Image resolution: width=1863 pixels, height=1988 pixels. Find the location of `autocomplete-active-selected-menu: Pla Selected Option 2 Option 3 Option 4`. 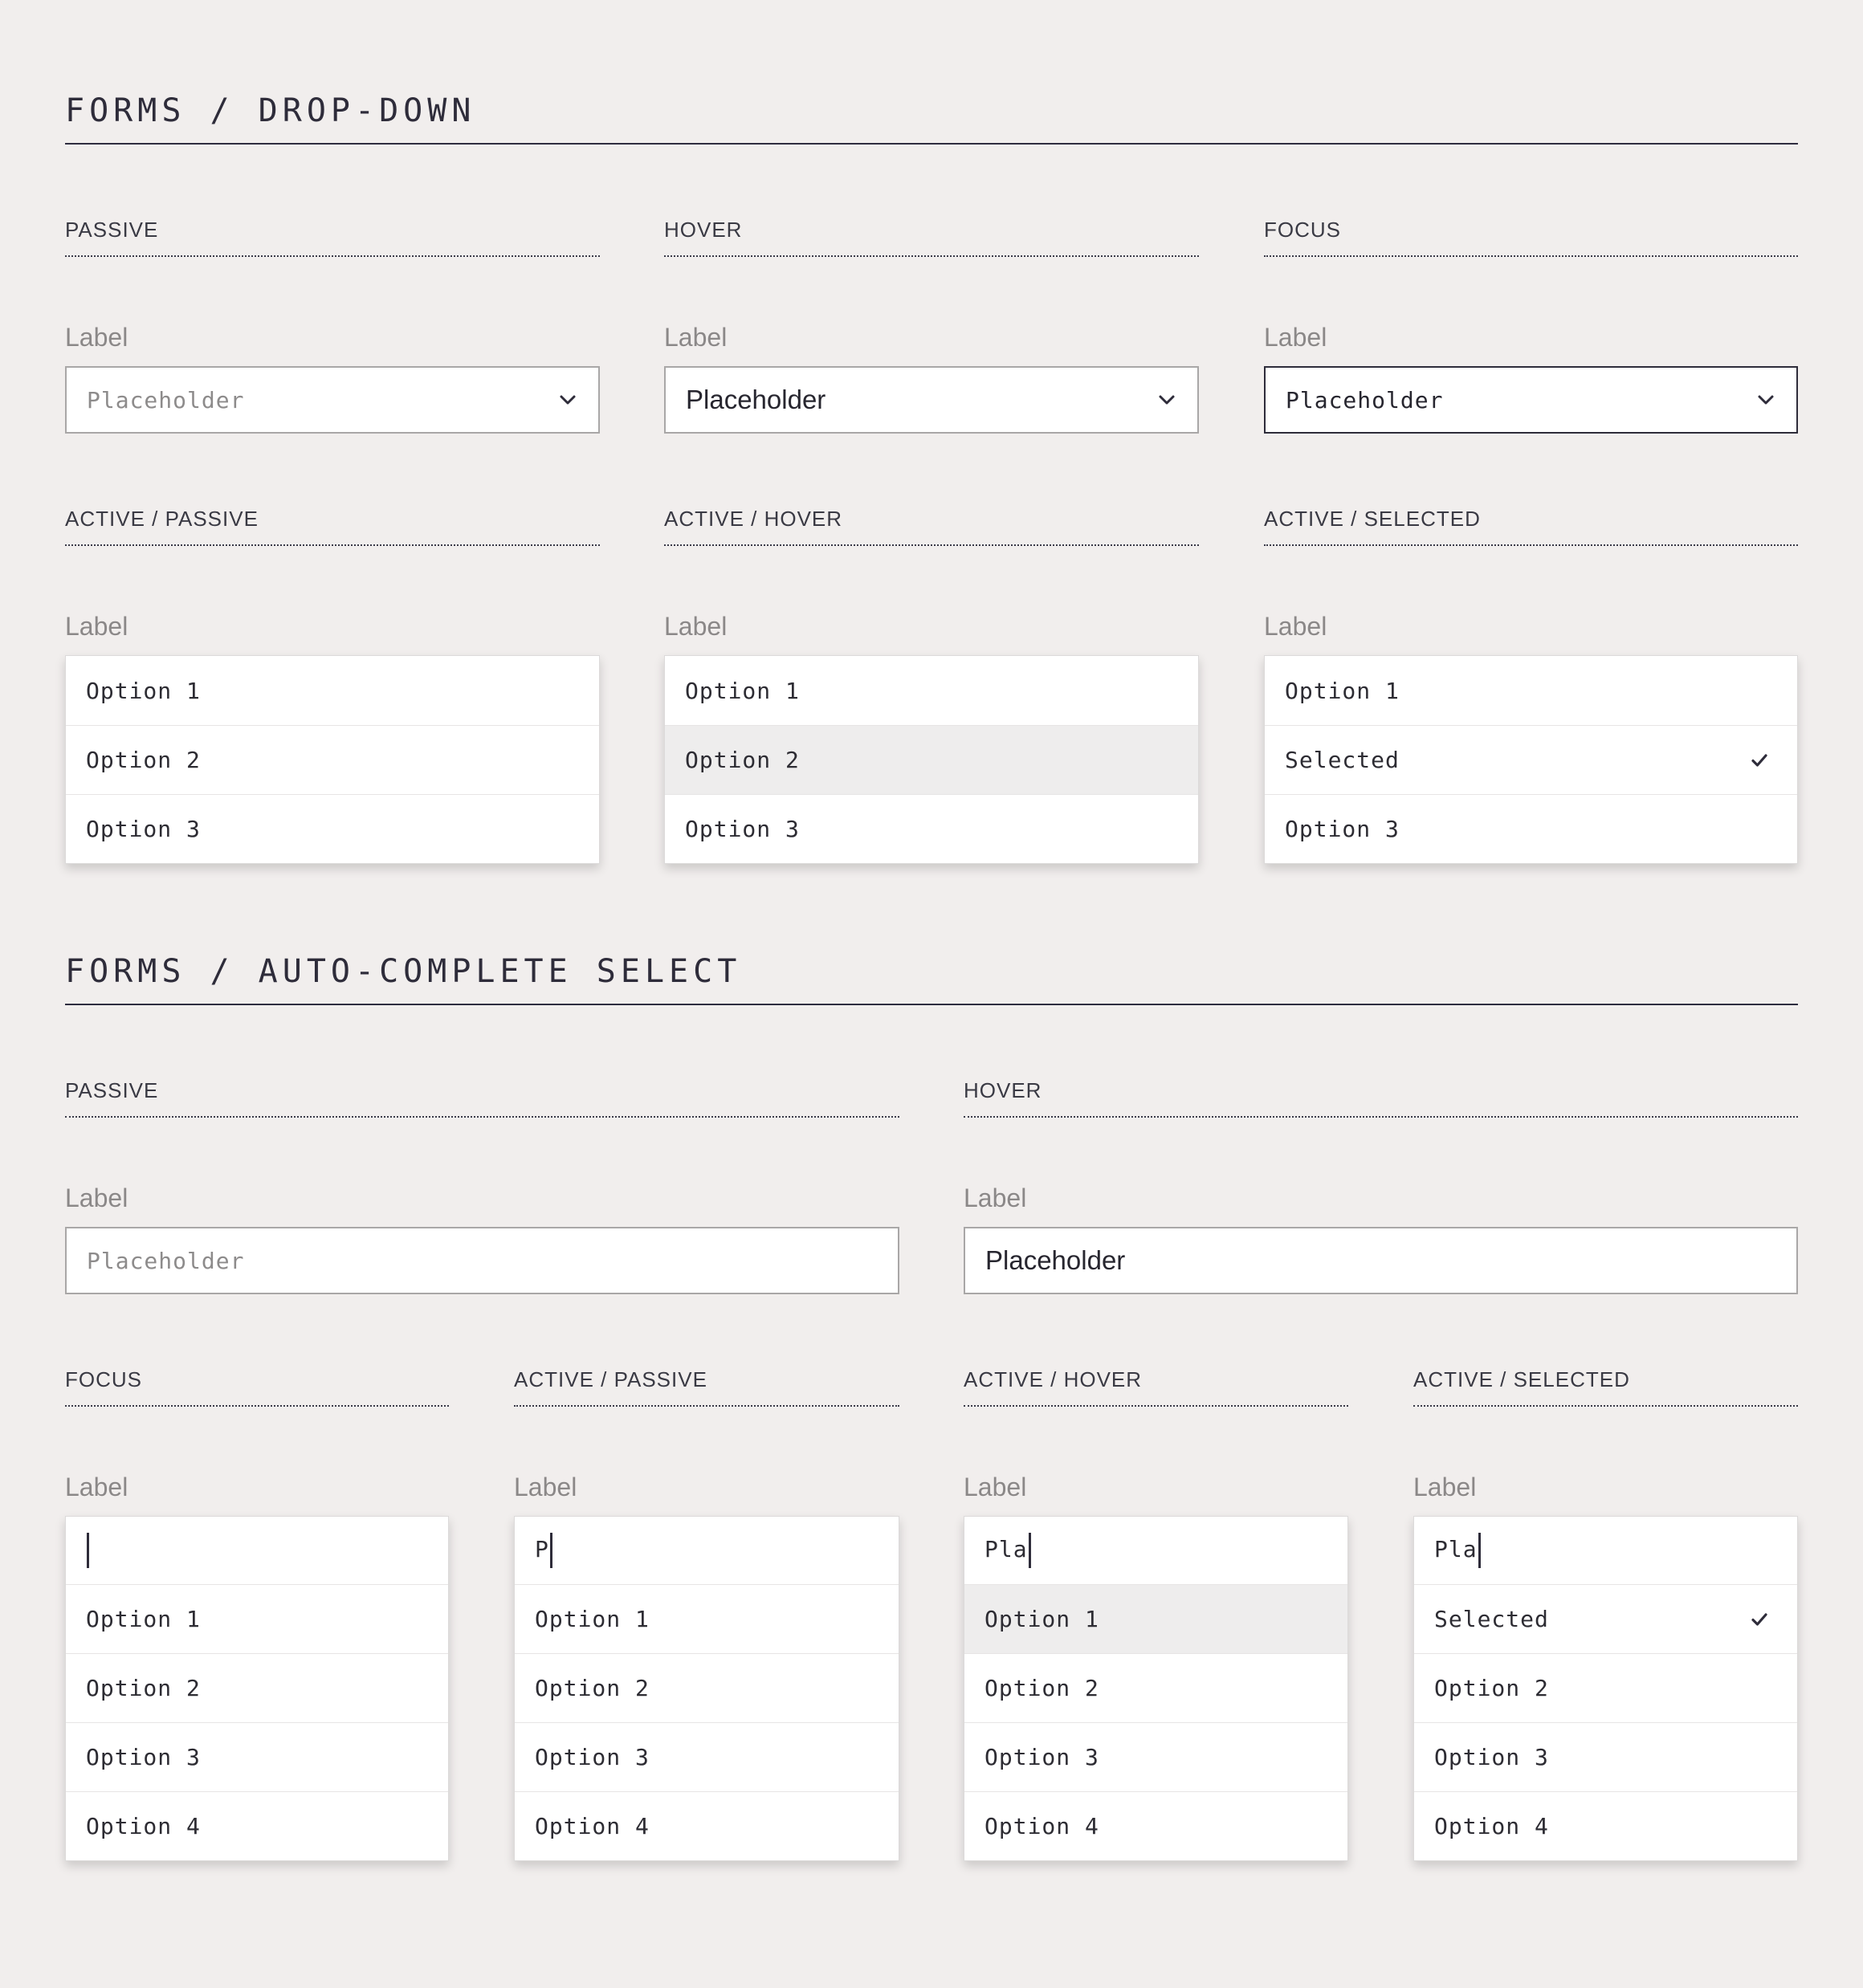

autocomplete-active-selected-menu: Pla Selected Option 2 Option 3 Option 4 is located at coordinates (1605, 1688).